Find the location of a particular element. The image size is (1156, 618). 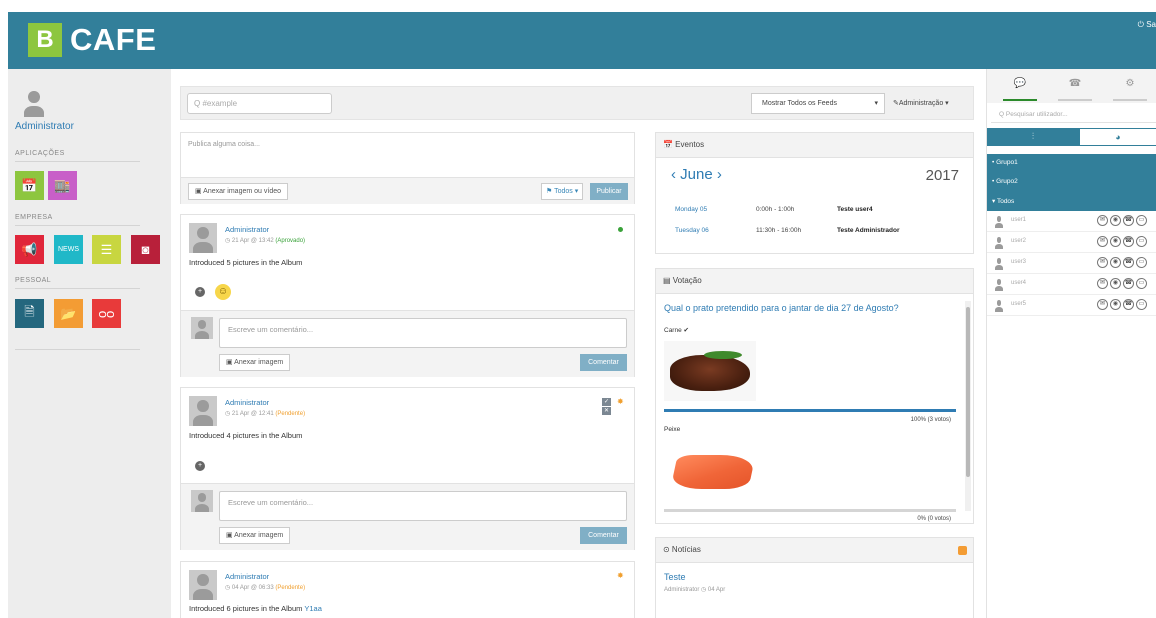

calendar-app-tile: 📅 is located at coordinates (29, 185).